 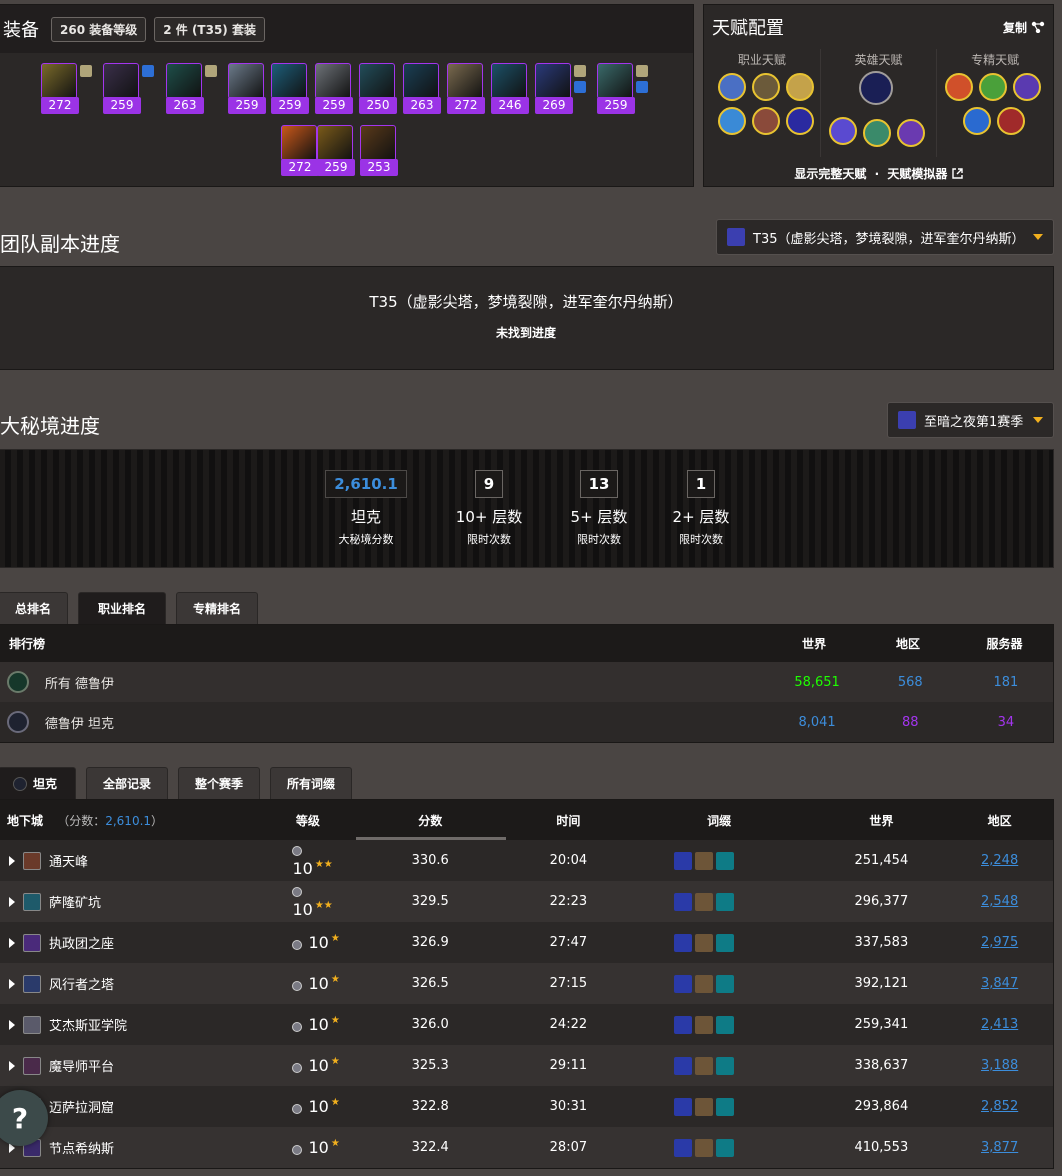 What do you see at coordinates (999, 1065) in the screenshot?
I see `region-rank: 3,188` at bounding box center [999, 1065].